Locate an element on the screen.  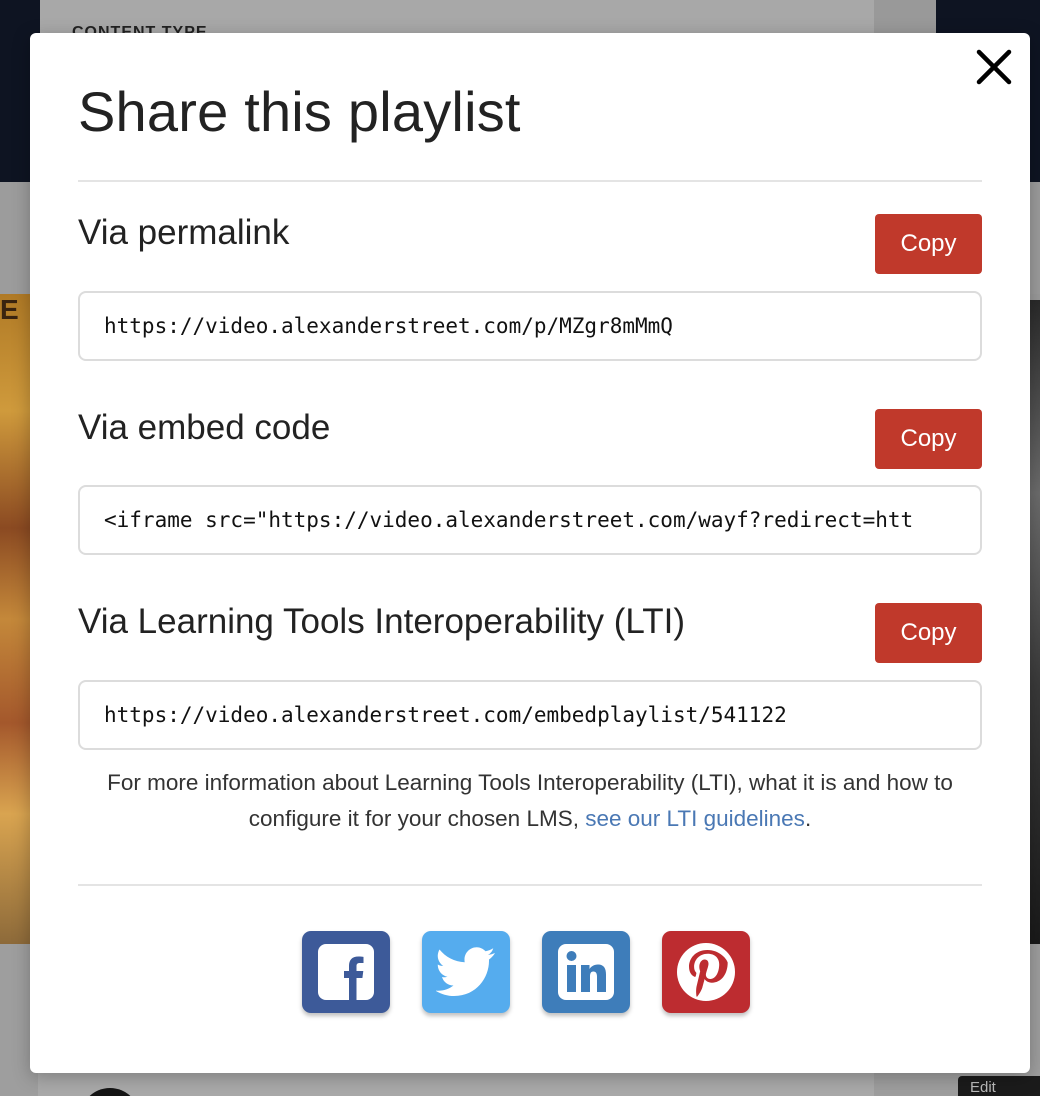
copy-lti-button: Copy is located at coordinates (928, 633).